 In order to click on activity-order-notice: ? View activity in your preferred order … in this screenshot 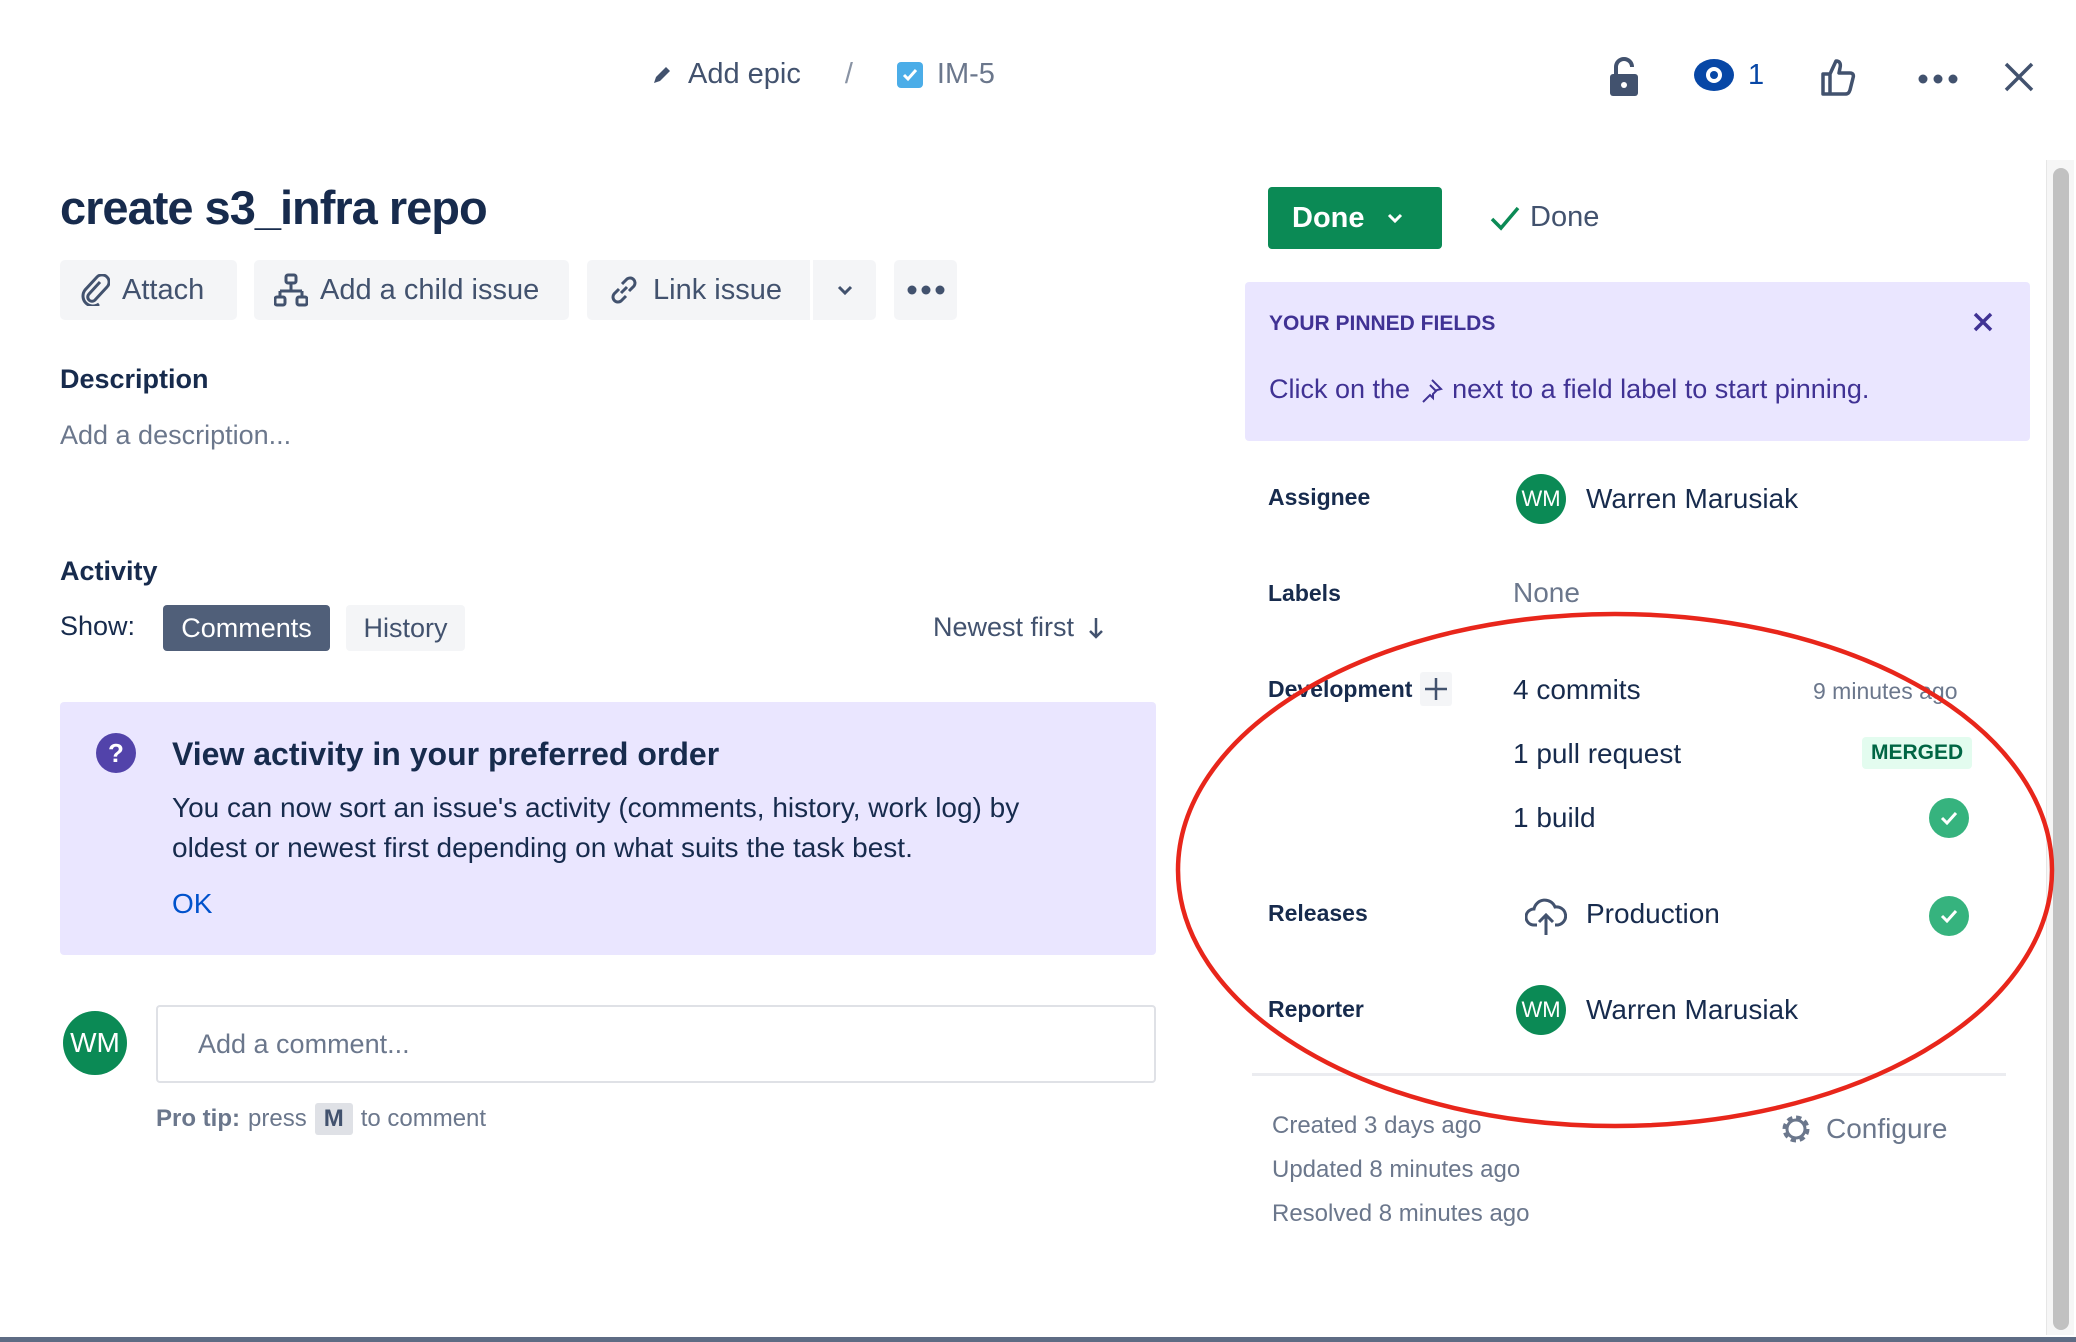, I will do `click(608, 828)`.